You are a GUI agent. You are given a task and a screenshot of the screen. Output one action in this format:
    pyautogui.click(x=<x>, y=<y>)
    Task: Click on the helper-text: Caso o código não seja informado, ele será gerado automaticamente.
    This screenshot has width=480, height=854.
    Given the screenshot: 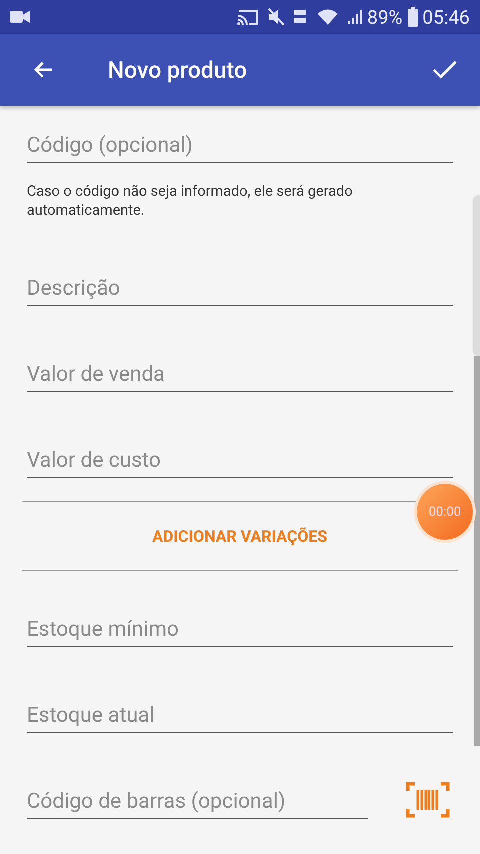 What is the action you would take?
    pyautogui.click(x=190, y=201)
    